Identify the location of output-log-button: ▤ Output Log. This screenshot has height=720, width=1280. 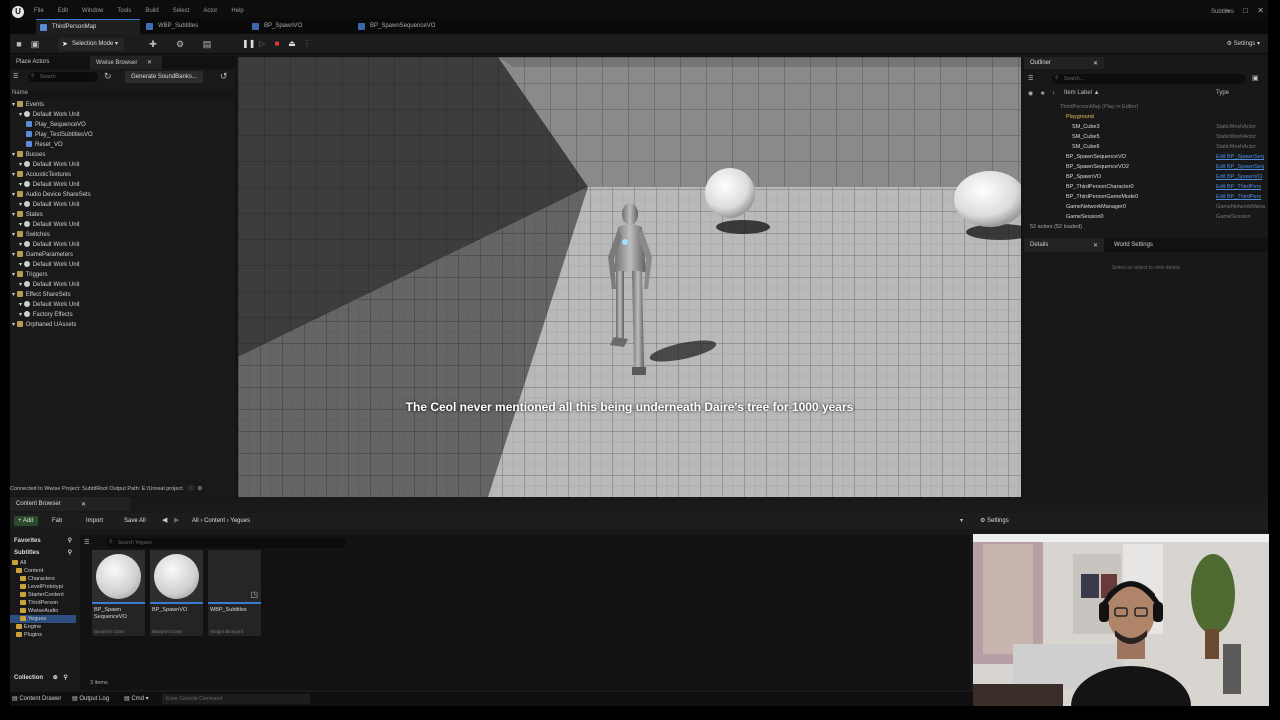
(90, 698).